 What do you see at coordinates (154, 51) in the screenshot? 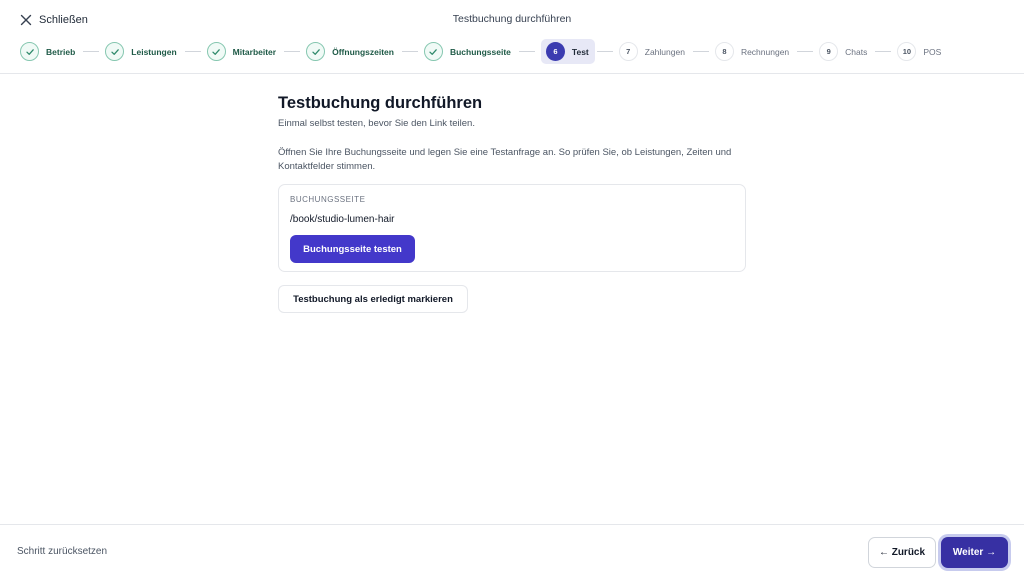
I see `step-label: Leistungen` at bounding box center [154, 51].